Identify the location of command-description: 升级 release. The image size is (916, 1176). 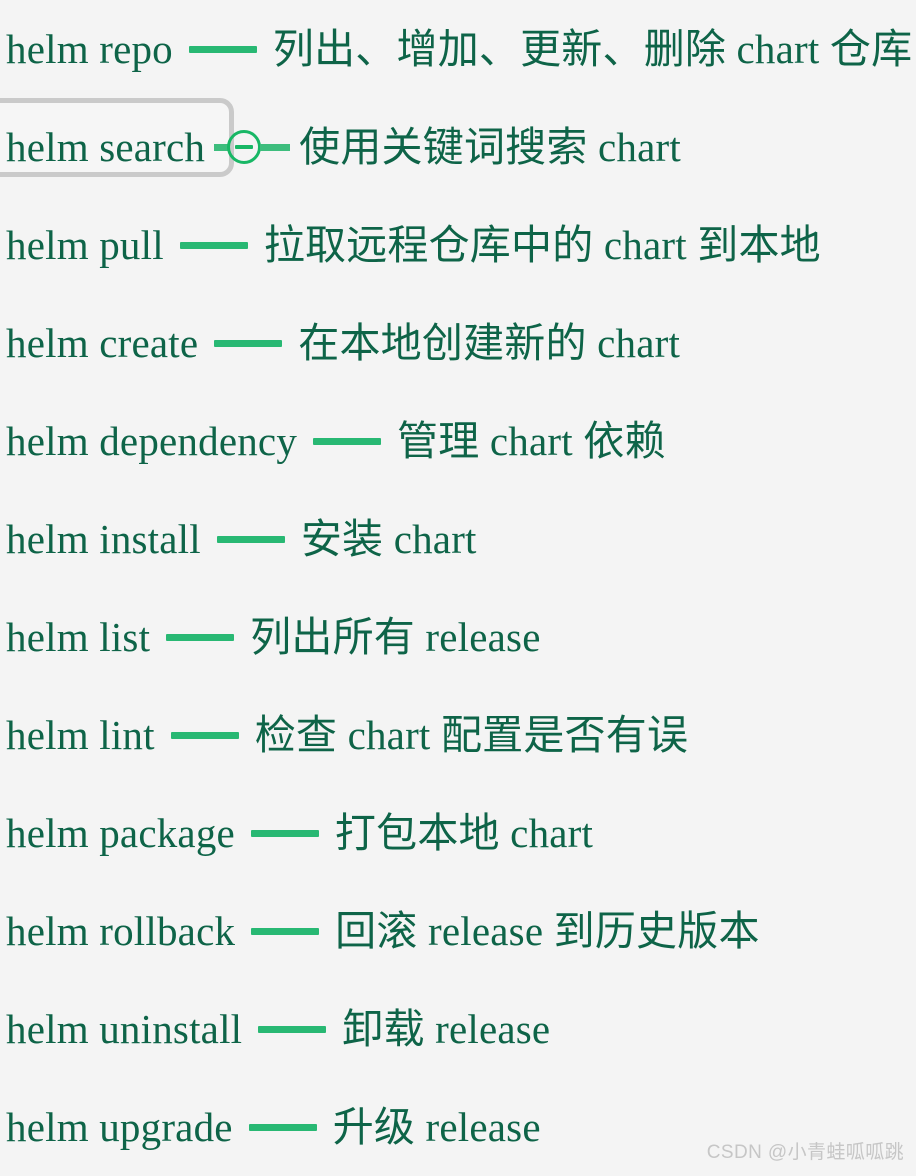
(436, 1126).